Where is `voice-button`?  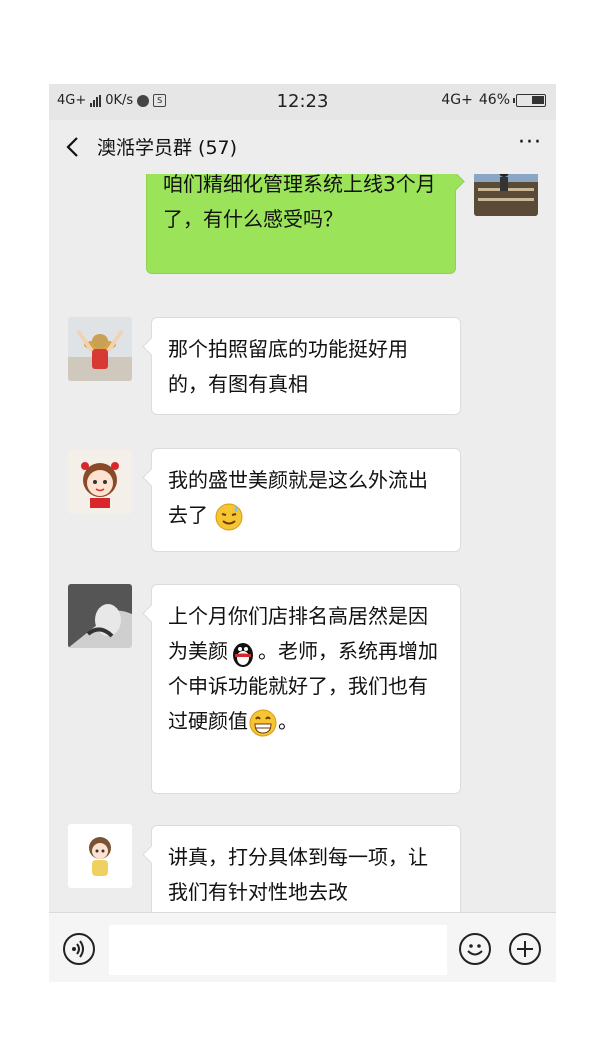
voice-button is located at coordinates (79, 949).